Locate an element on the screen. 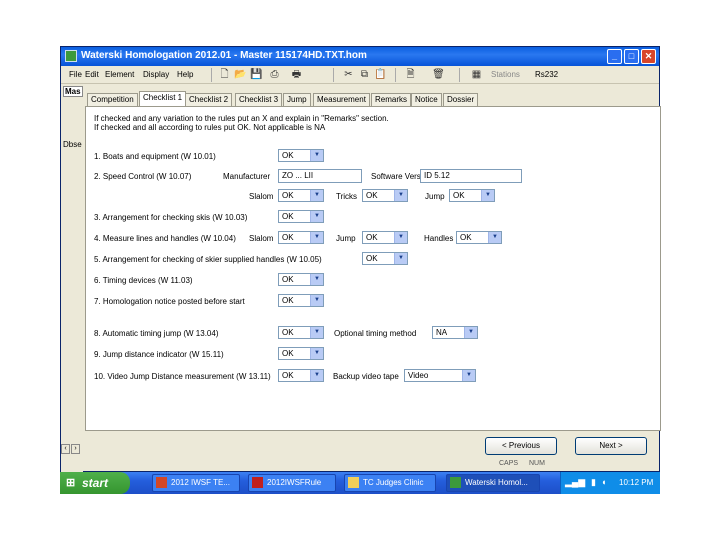  item-6-select: OK ▼ is located at coordinates (301, 279).